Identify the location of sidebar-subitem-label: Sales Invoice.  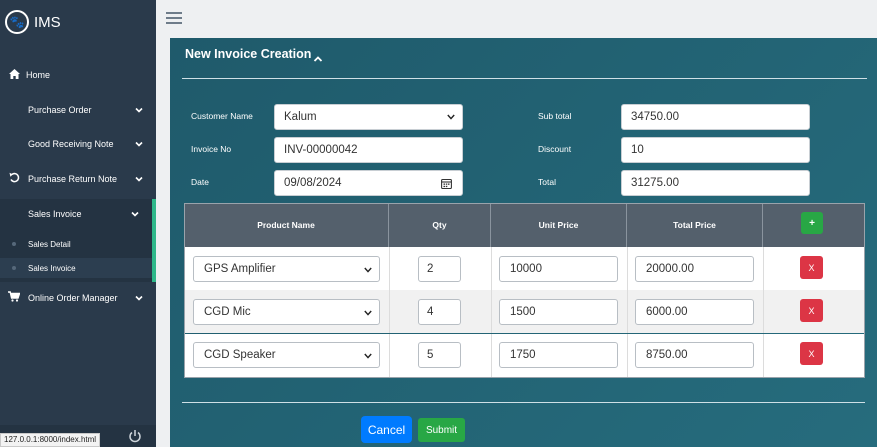
(52, 268).